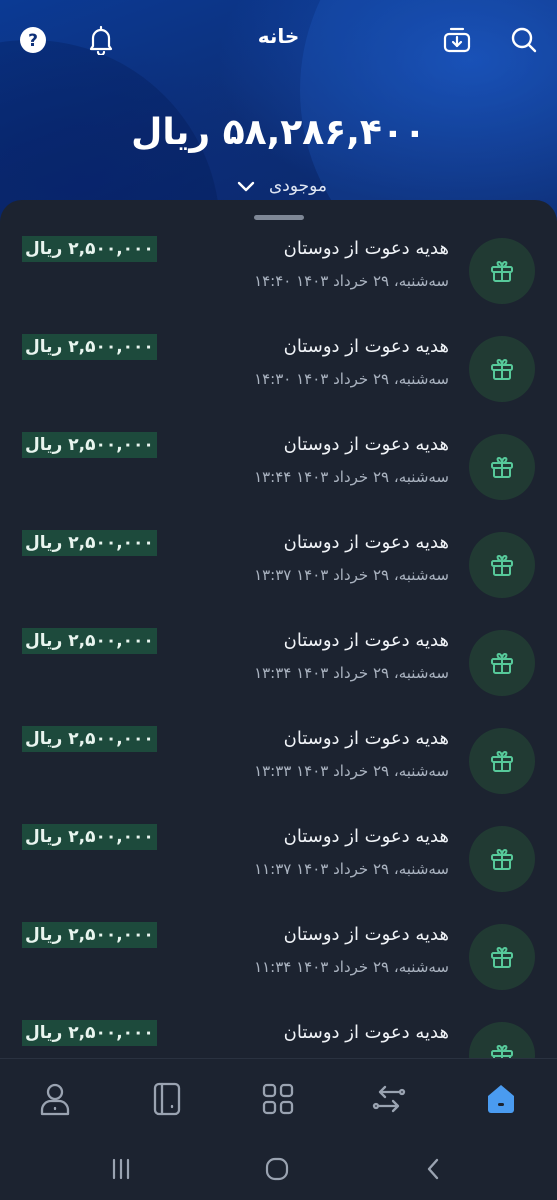  I want to click on transaction-date: سه‌شنبه، ۲۹ خرداد ۱۴۰۳ ۱۱:۳۴, so click(351, 967).